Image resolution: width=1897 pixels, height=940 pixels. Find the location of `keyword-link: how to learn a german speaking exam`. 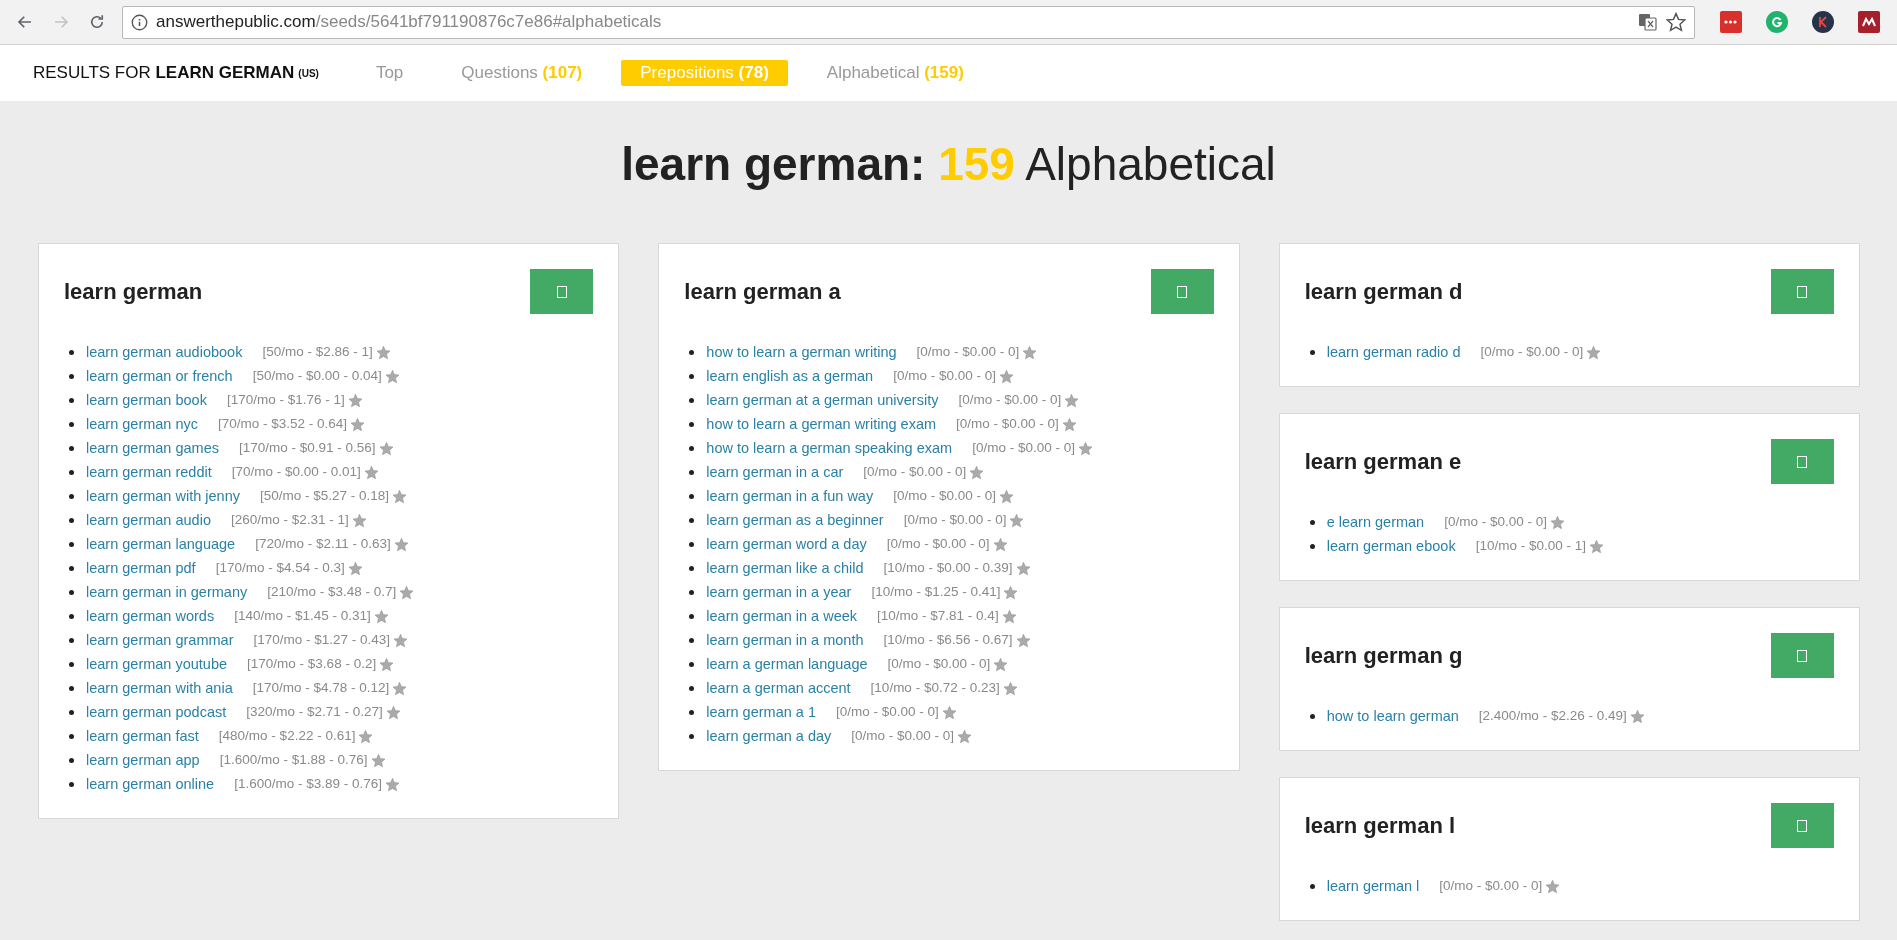

keyword-link: how to learn a german speaking exam is located at coordinates (829, 448).